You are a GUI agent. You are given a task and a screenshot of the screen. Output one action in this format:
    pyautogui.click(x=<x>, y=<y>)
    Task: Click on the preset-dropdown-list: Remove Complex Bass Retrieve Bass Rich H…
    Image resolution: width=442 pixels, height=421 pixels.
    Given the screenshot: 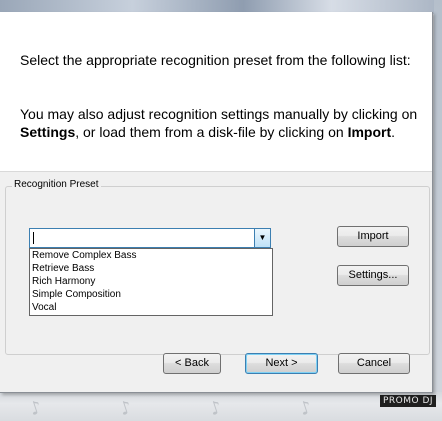 What is the action you would take?
    pyautogui.click(x=151, y=282)
    